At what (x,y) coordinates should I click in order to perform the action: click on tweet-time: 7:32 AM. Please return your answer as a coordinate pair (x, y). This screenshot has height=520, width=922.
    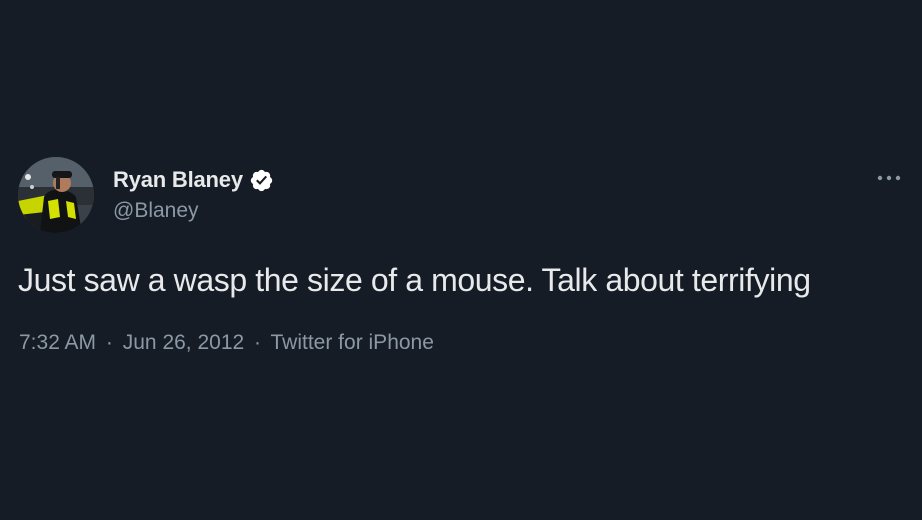
    Looking at the image, I should click on (57, 342).